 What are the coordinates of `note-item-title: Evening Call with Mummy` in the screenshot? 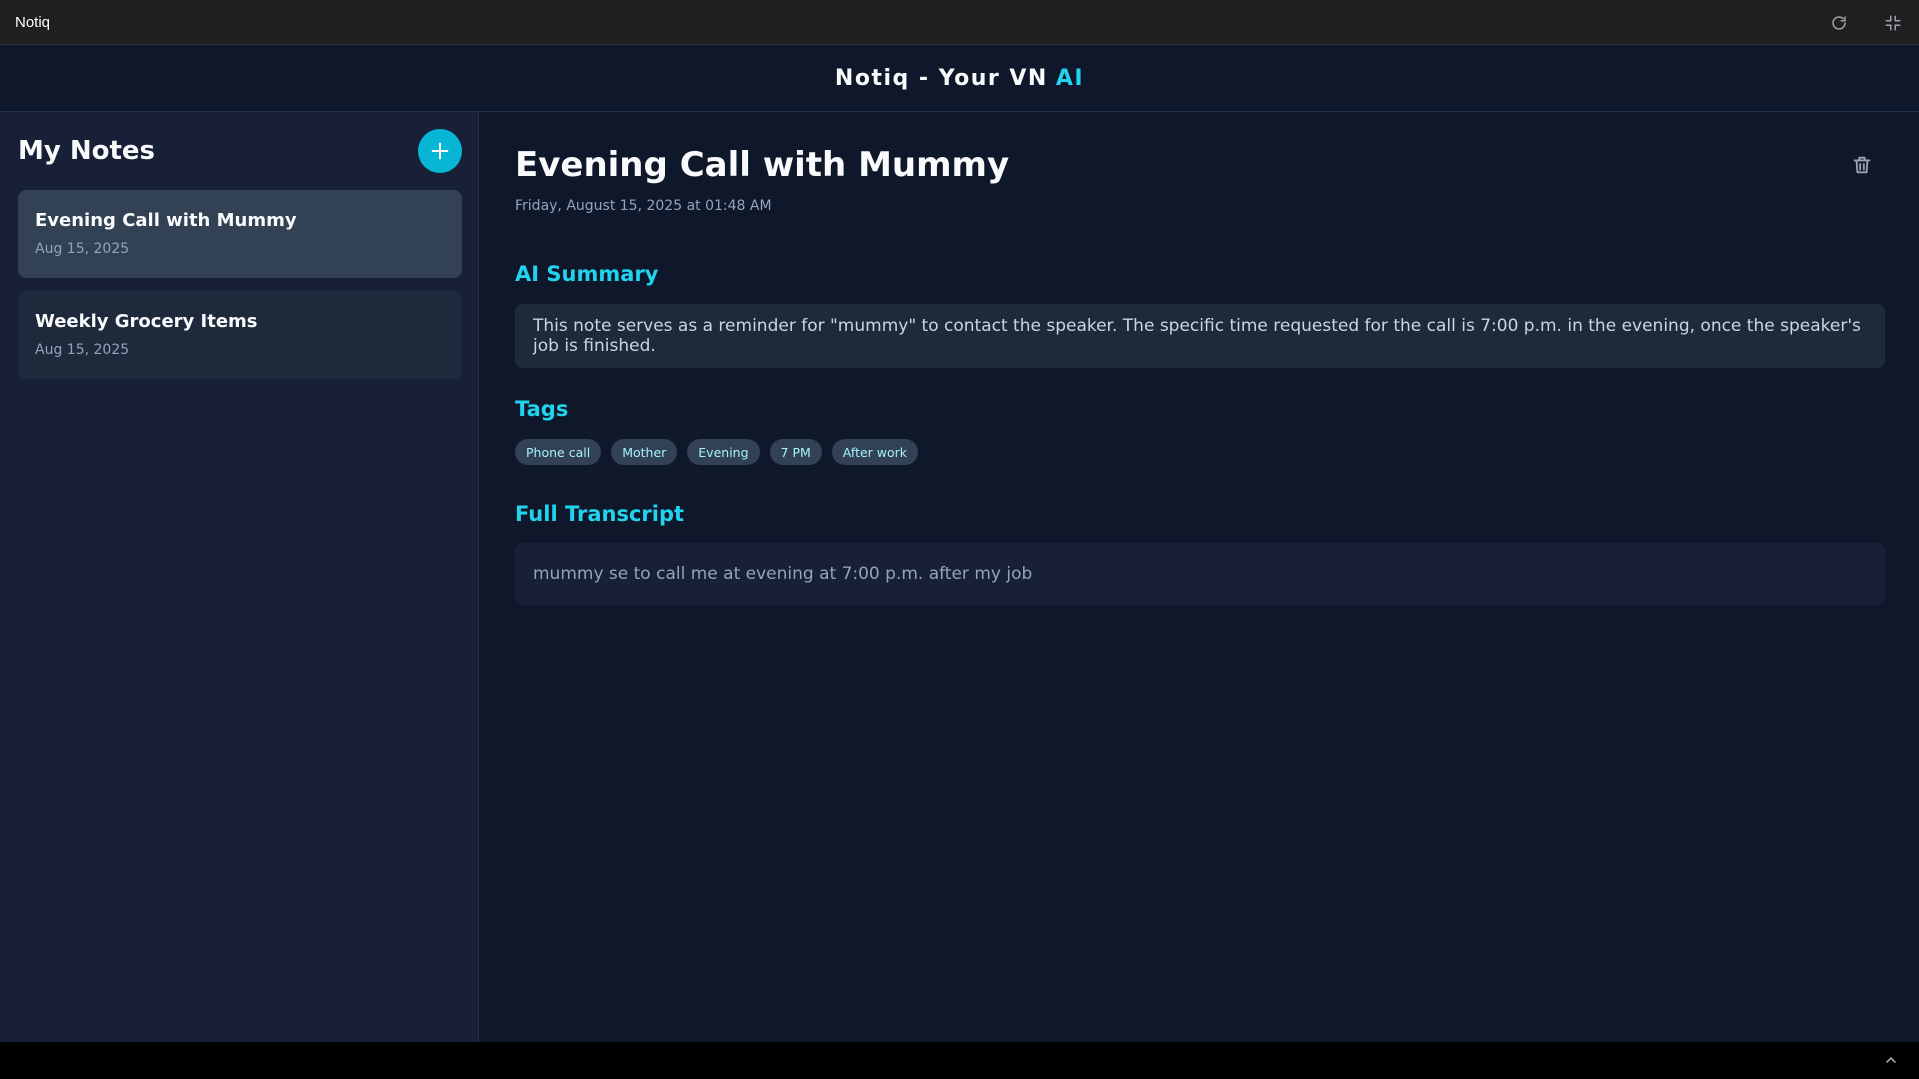 It's located at (166, 220).